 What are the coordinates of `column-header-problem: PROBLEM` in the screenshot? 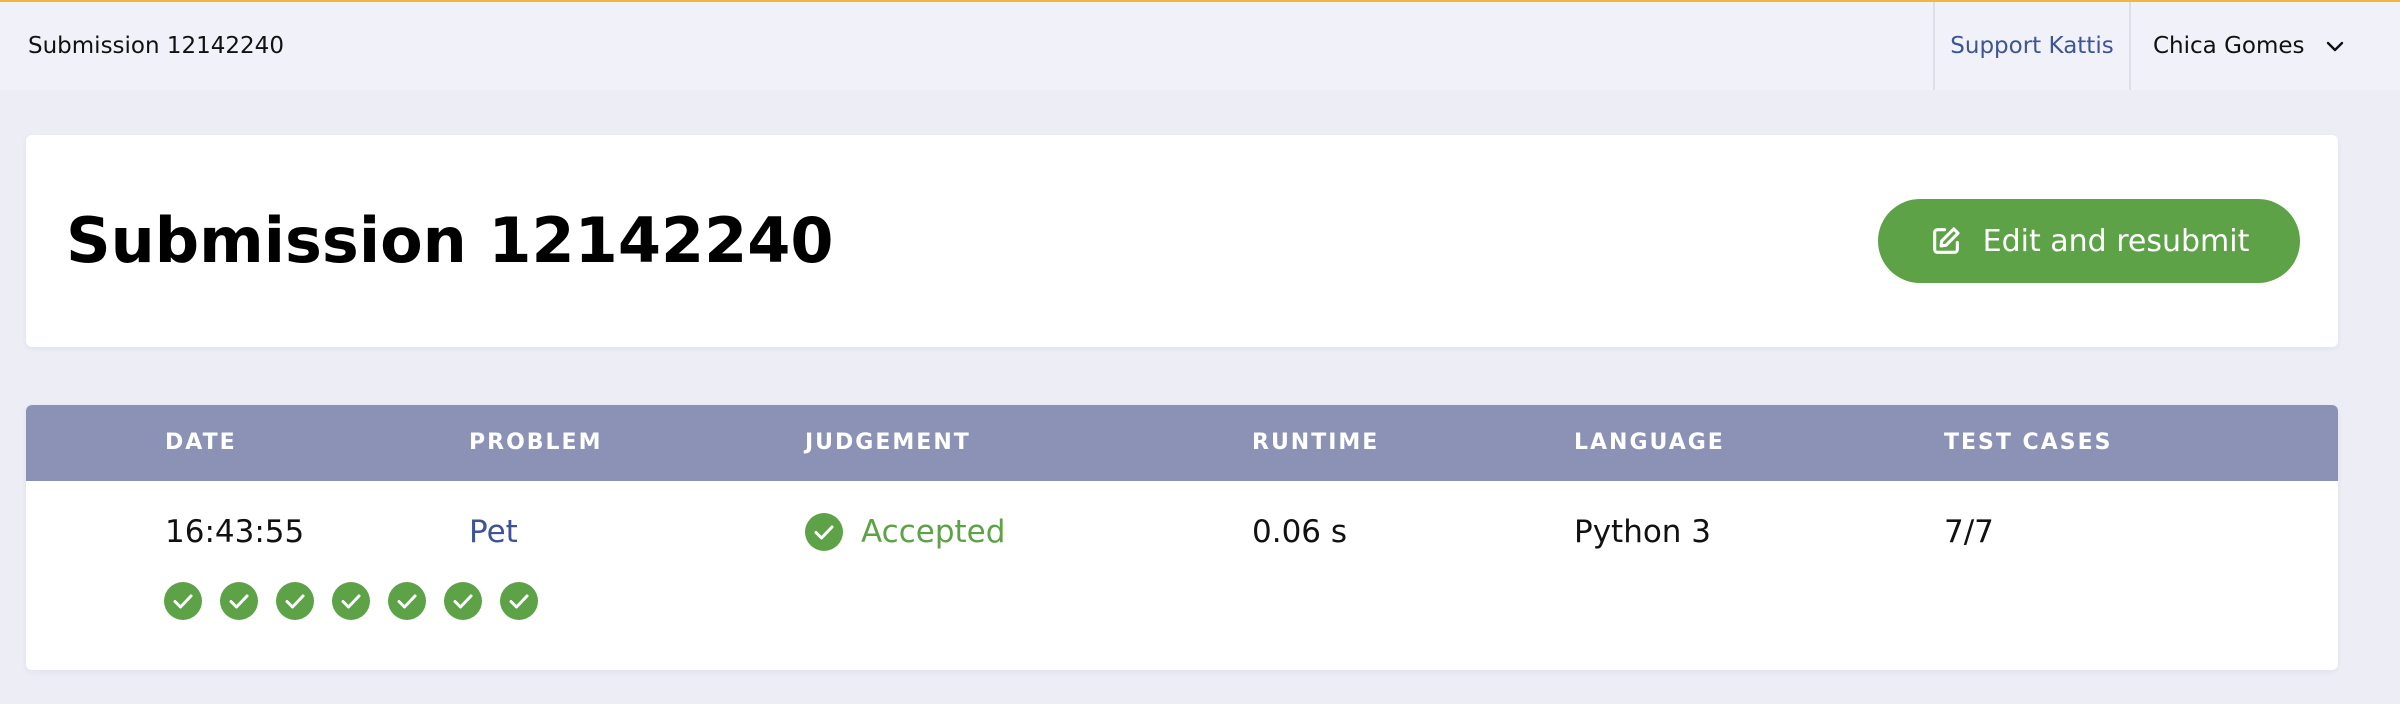 It's located at (536, 442).